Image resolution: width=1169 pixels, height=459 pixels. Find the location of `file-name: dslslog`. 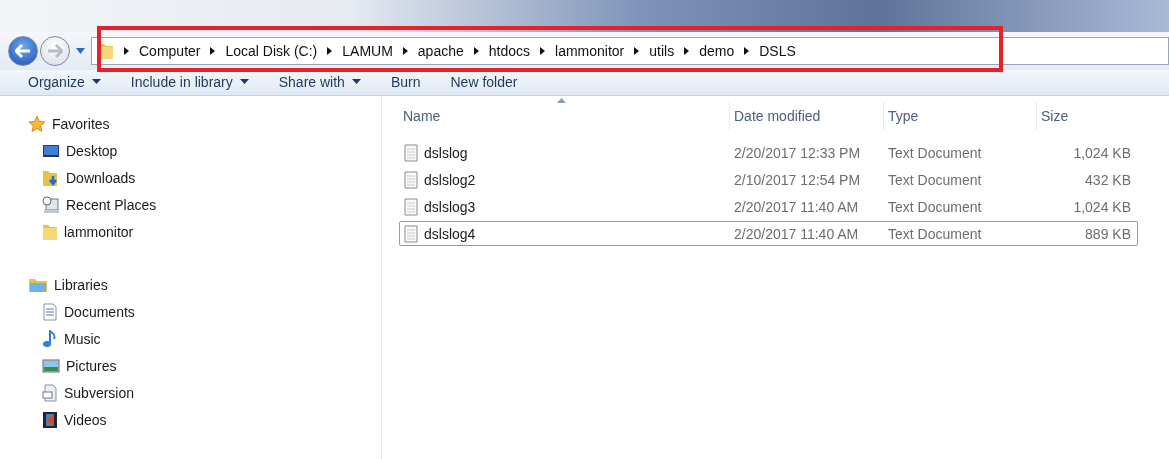

file-name: dslslog is located at coordinates (446, 152).